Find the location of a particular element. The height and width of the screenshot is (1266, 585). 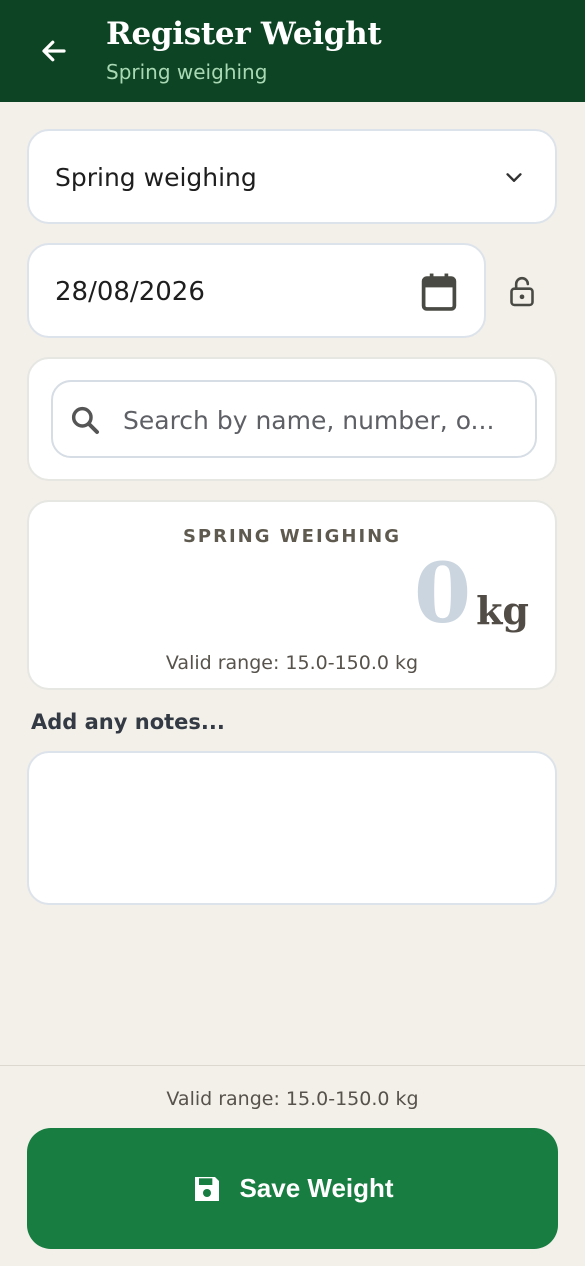

save-weight-label: Save Weight is located at coordinates (316, 1188).